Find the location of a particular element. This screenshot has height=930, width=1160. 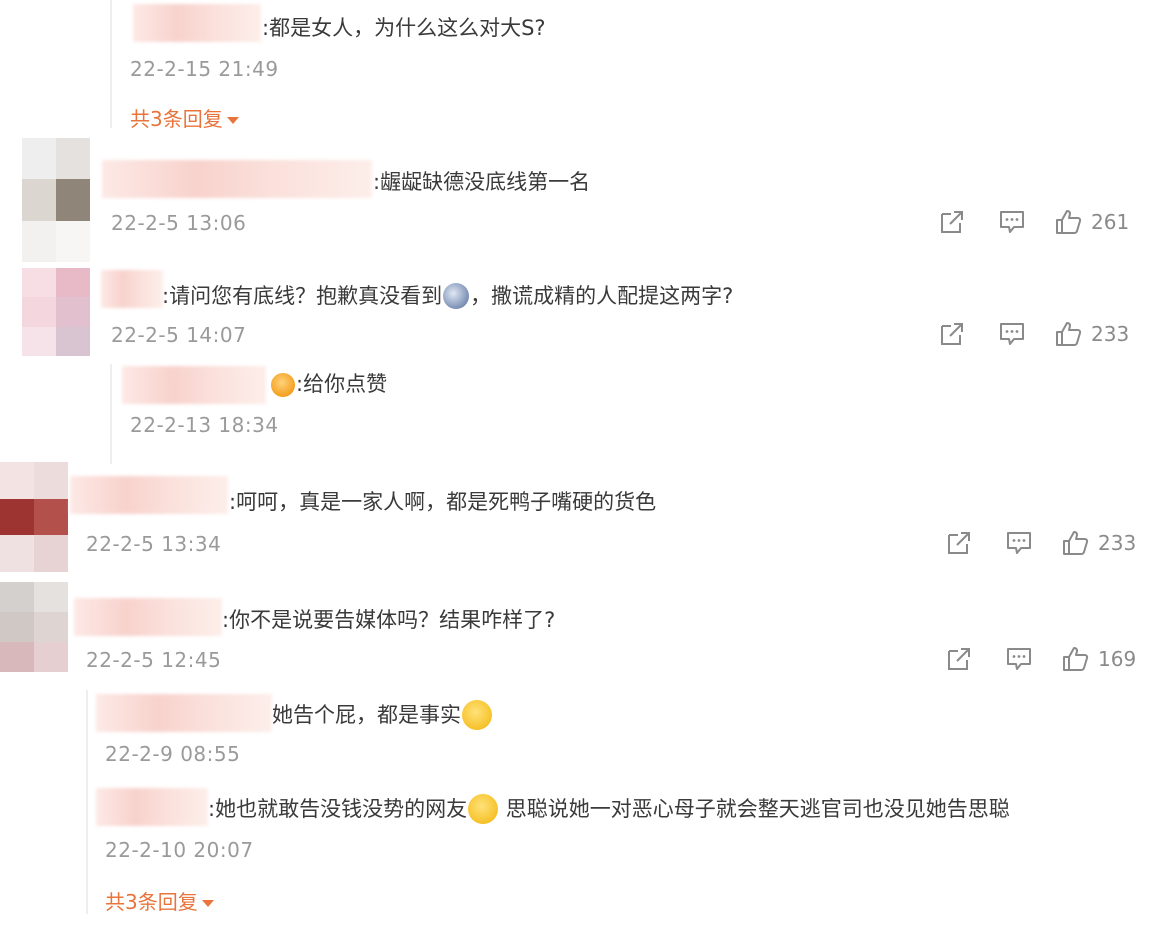

comment-text-part: :请问您有底线？抱歉真没看到 is located at coordinates (302, 296).